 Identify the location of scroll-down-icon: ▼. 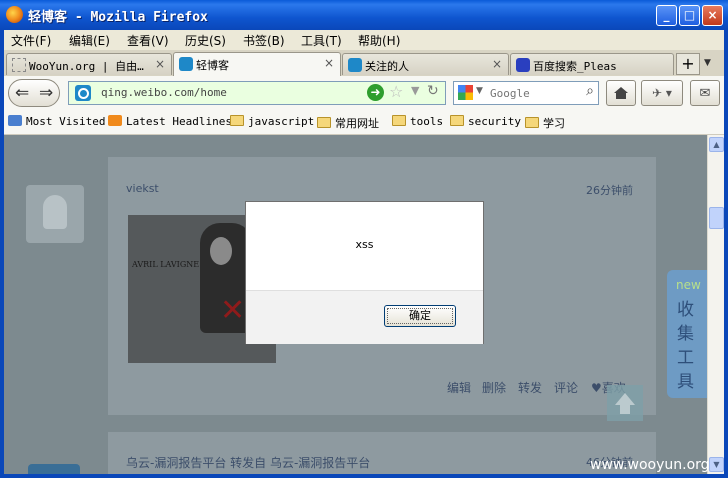
(716, 464).